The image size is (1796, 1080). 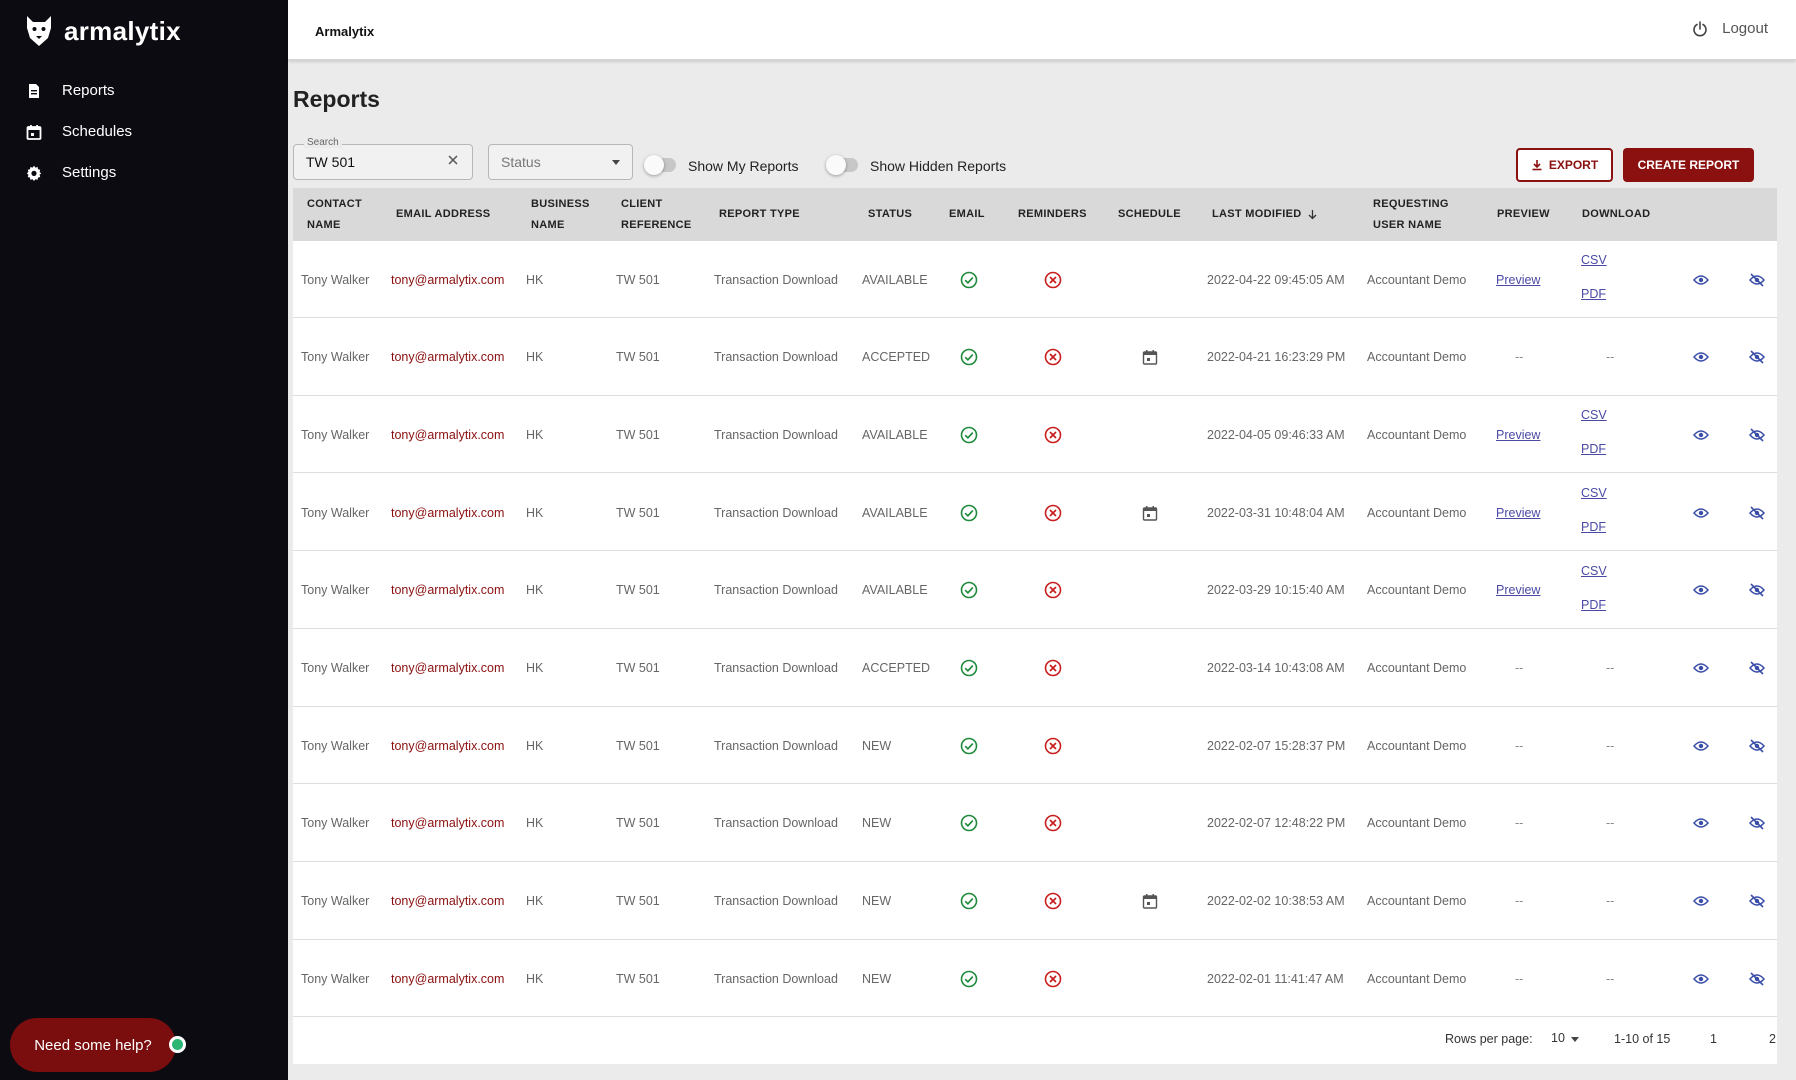 I want to click on page-button-1: 1, so click(x=1713, y=1039).